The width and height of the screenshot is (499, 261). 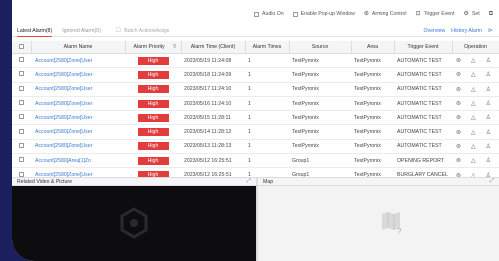 I want to click on select-all-cell, so click(x=22, y=47).